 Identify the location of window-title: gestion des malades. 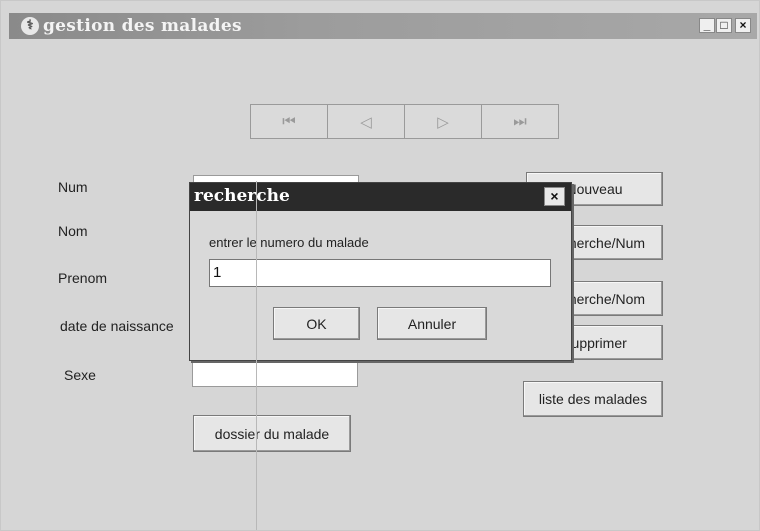
(142, 26).